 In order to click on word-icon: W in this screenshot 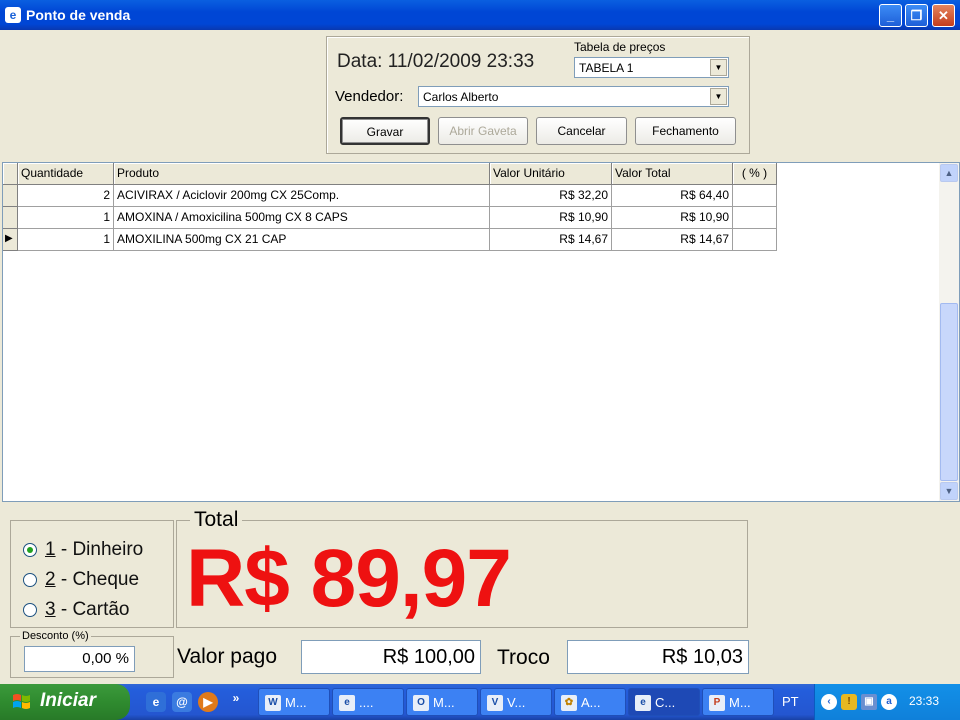, I will do `click(273, 703)`.